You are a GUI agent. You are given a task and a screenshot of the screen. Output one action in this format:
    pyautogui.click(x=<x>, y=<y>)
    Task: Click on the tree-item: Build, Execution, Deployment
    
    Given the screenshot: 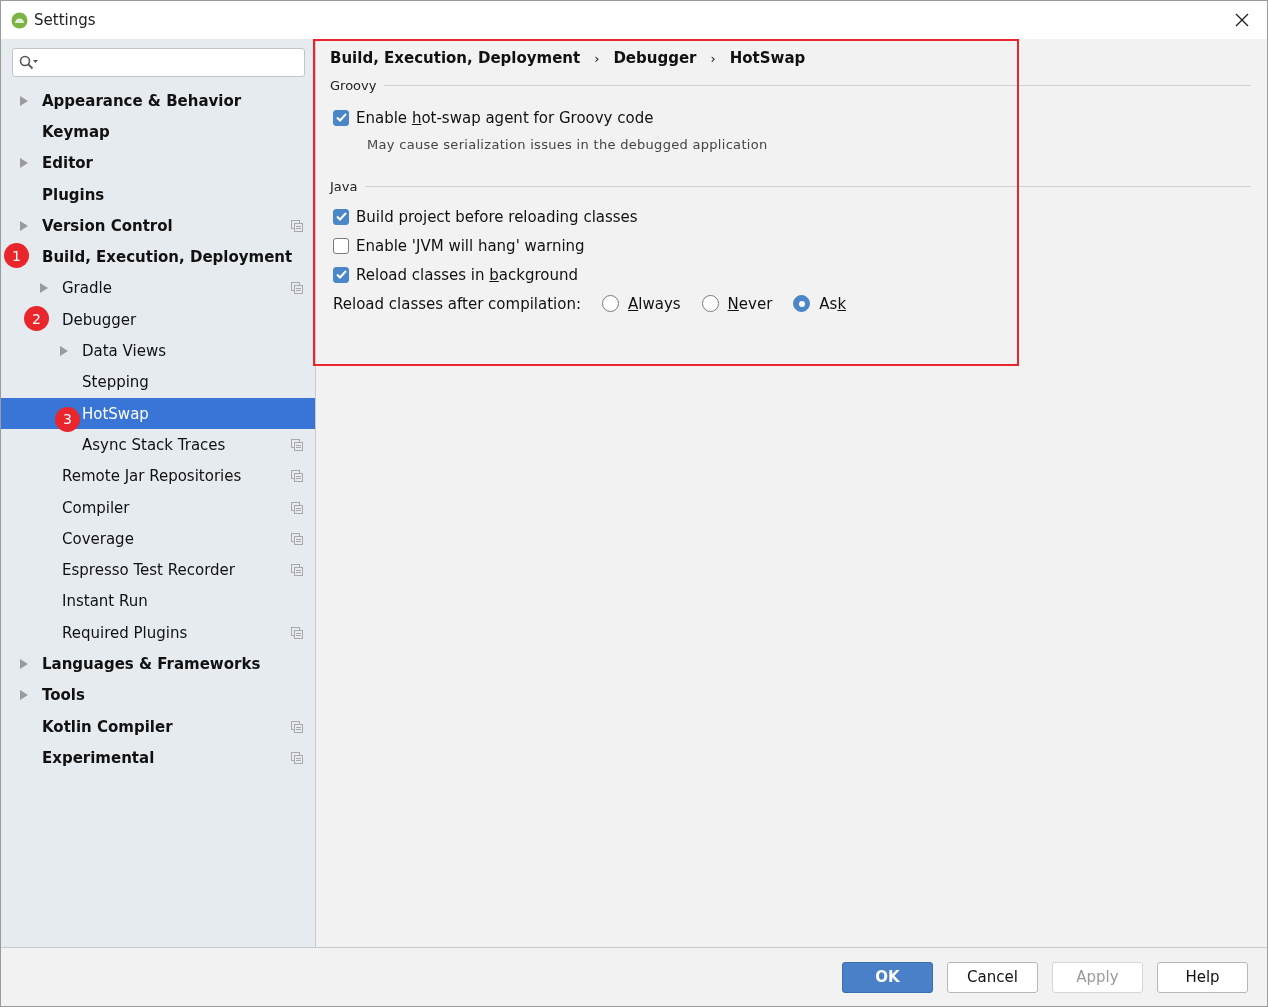 What is the action you would take?
    pyautogui.click(x=167, y=257)
    